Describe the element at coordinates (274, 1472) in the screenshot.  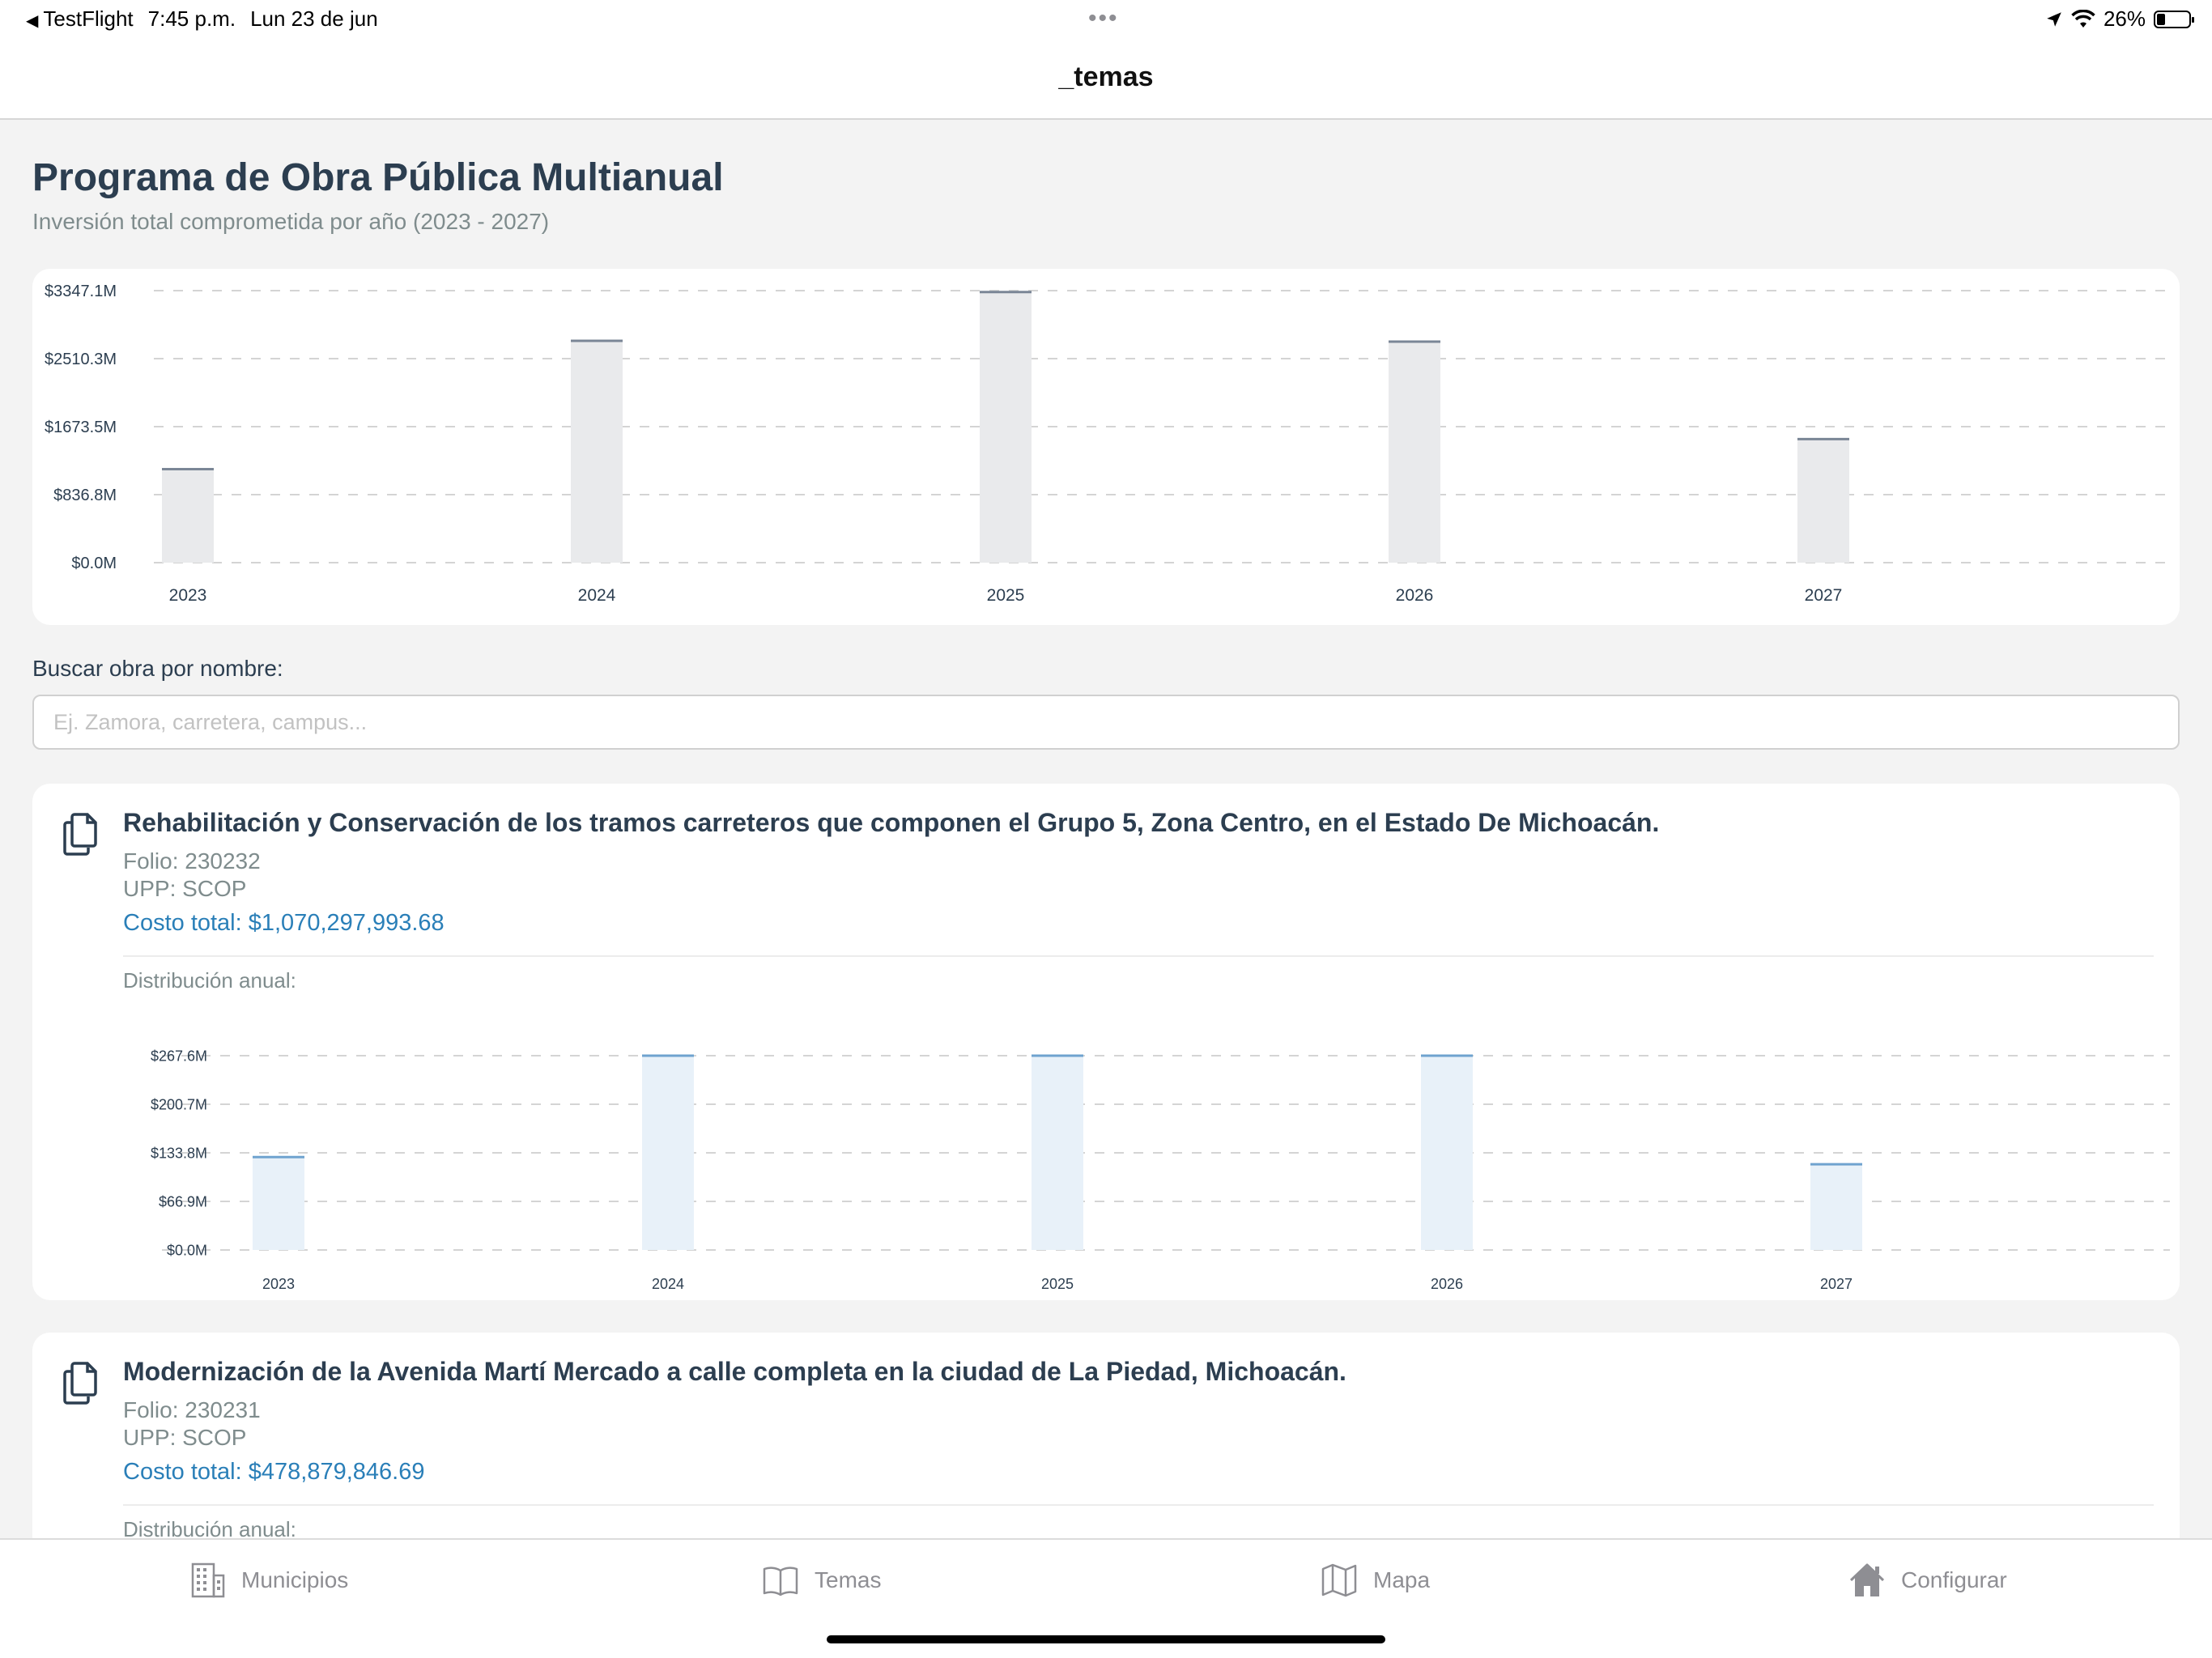
I see `obra-total-cost: Costo total: $478,879,846.69` at that location.